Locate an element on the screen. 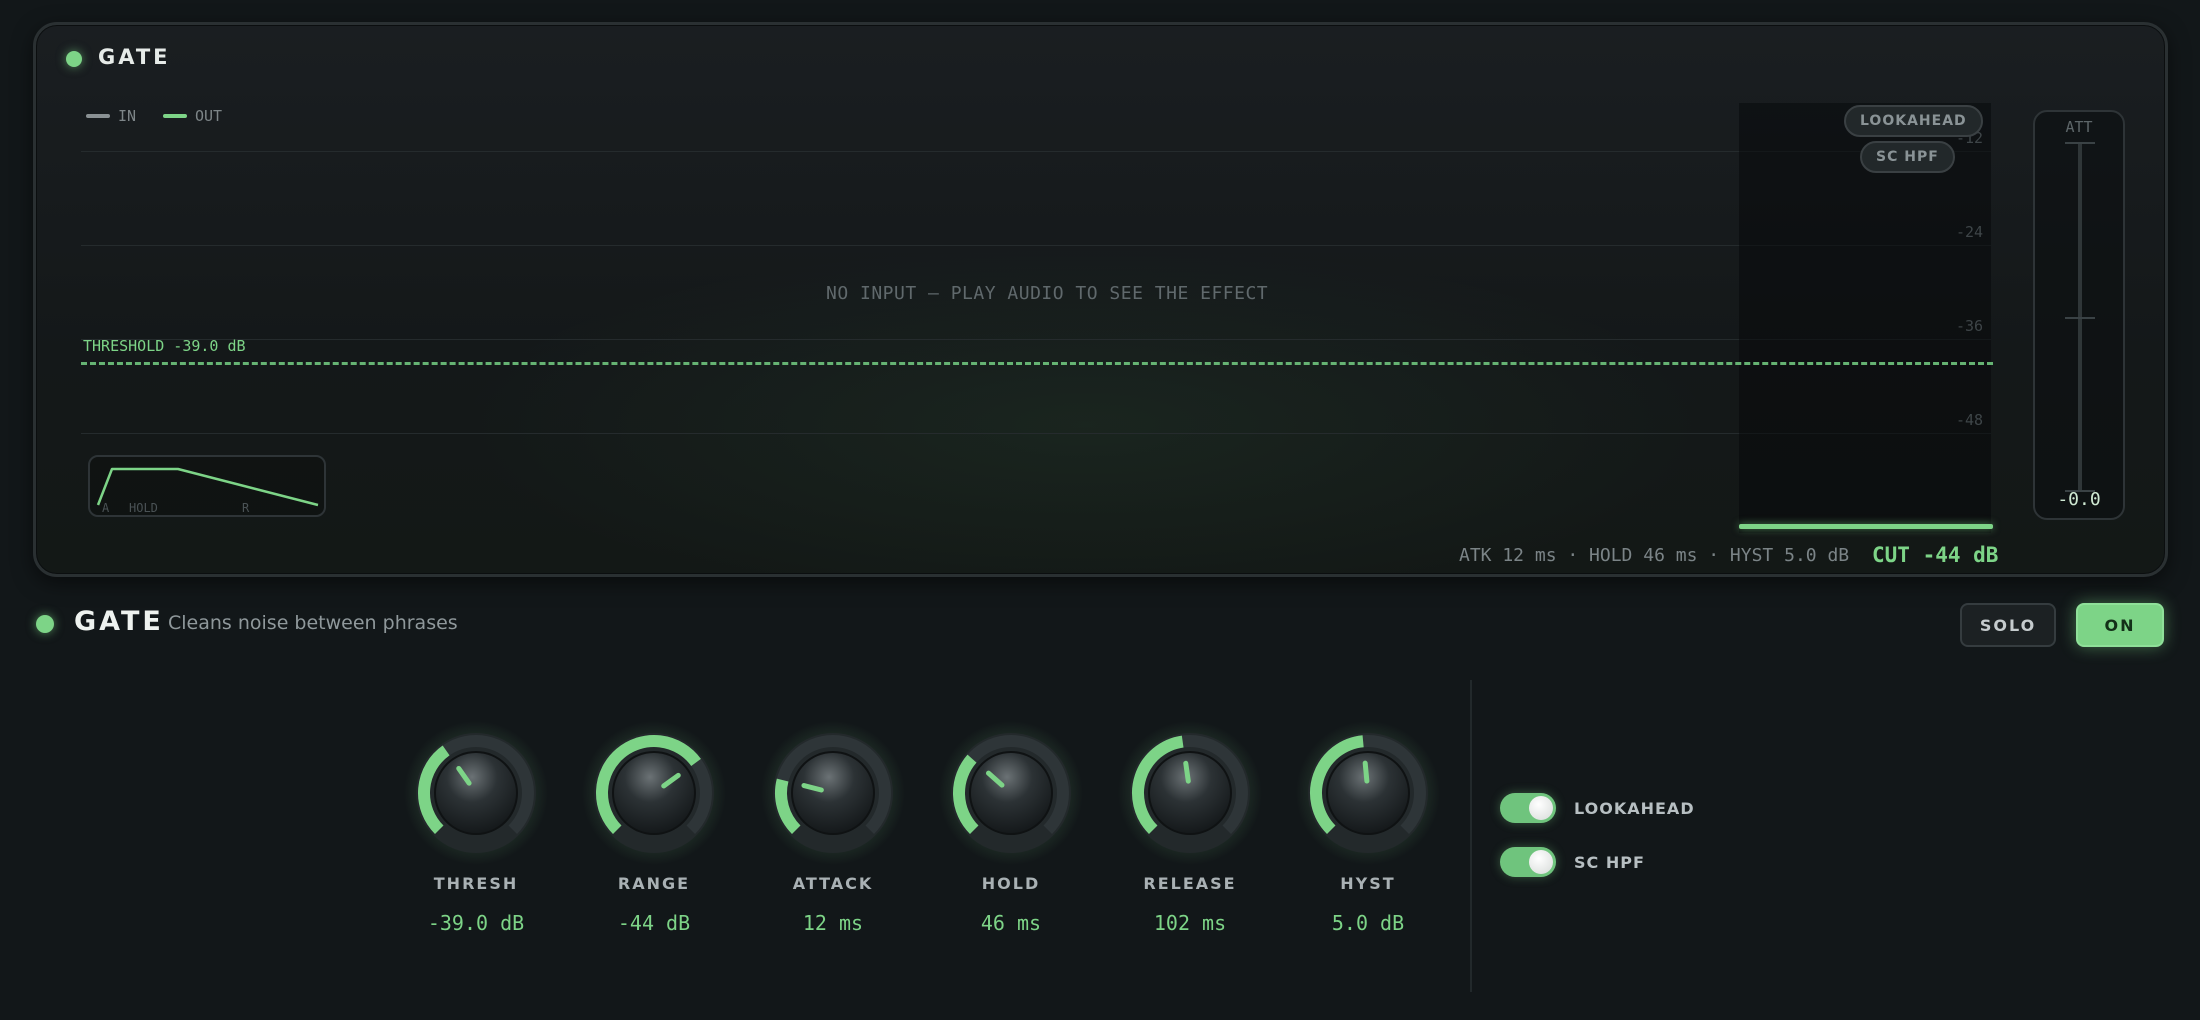 The image size is (2200, 1020). knob-hyst-value: 5.0 dB is located at coordinates (1368, 923).